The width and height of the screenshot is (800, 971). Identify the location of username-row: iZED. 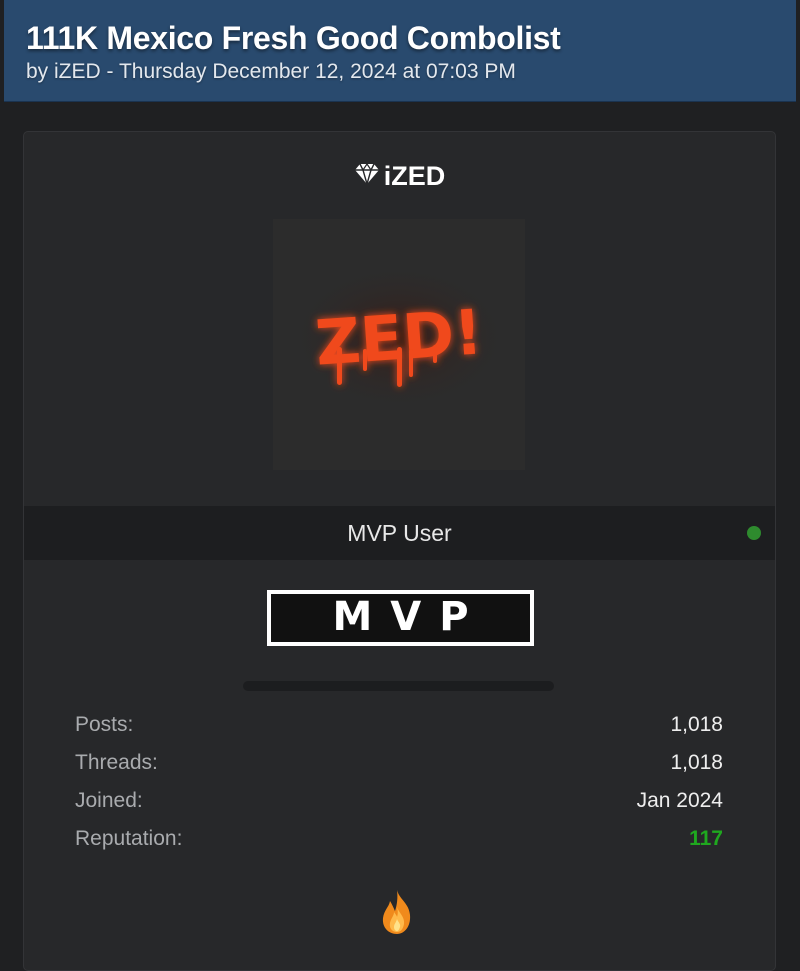
(399, 176).